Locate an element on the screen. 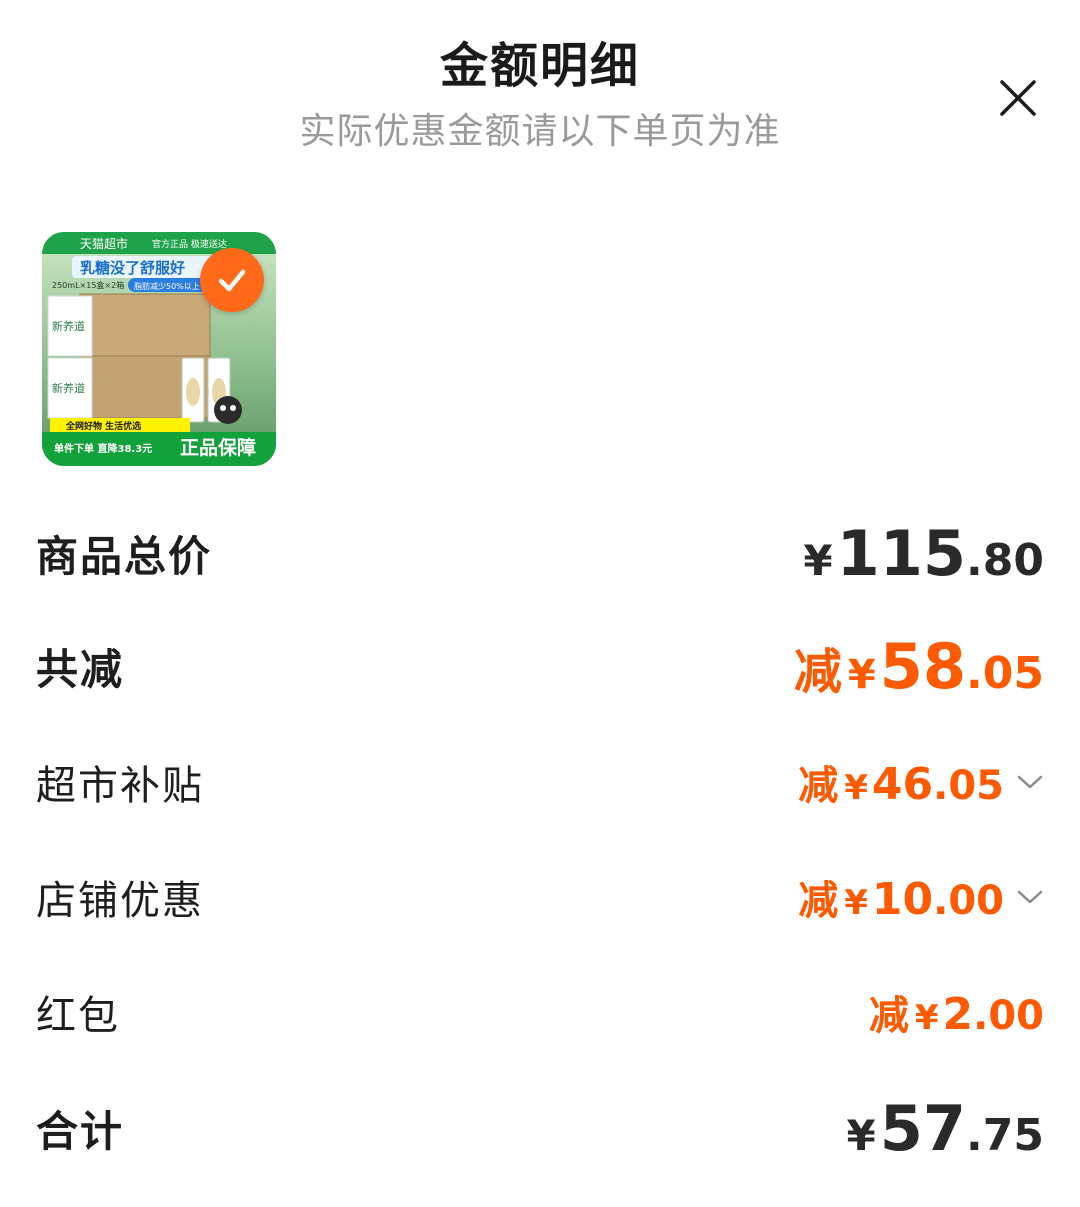  amount-integer: 2 is located at coordinates (958, 1014).